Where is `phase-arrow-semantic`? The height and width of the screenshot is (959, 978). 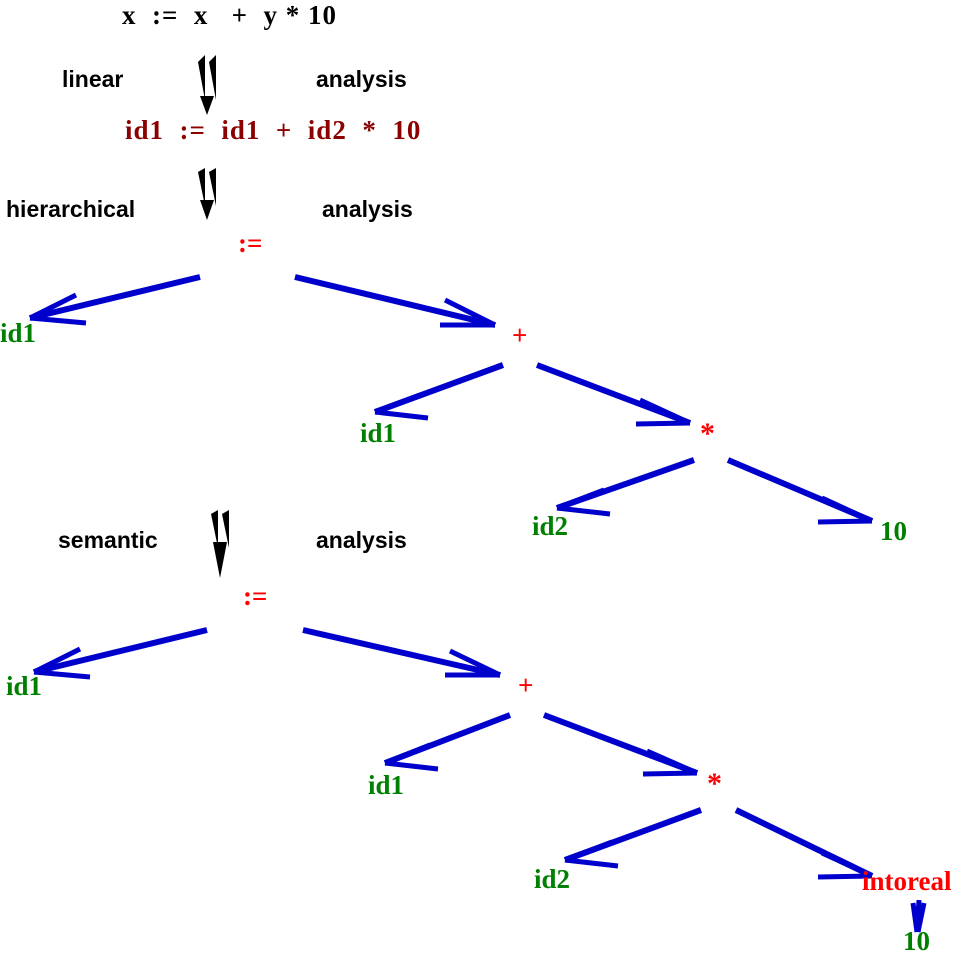
phase-arrow-semantic is located at coordinates (220, 544).